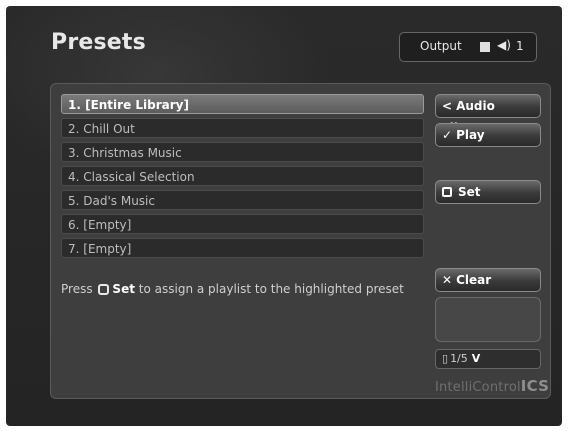 This screenshot has width=569, height=431. Describe the element at coordinates (470, 135) in the screenshot. I see `play-label: Play` at that location.